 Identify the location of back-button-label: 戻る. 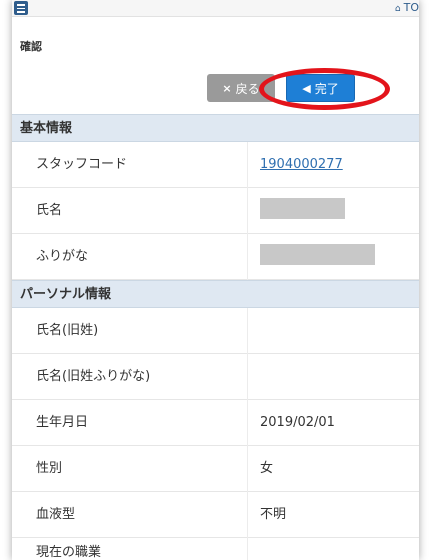
(247, 88).